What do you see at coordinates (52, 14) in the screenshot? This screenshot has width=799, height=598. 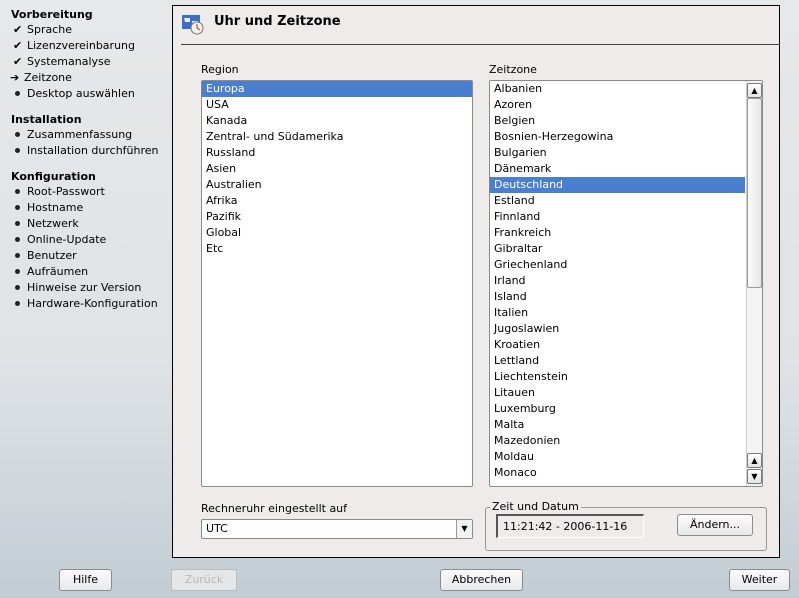 I see `sidebar-section-title: Vorbereitung` at bounding box center [52, 14].